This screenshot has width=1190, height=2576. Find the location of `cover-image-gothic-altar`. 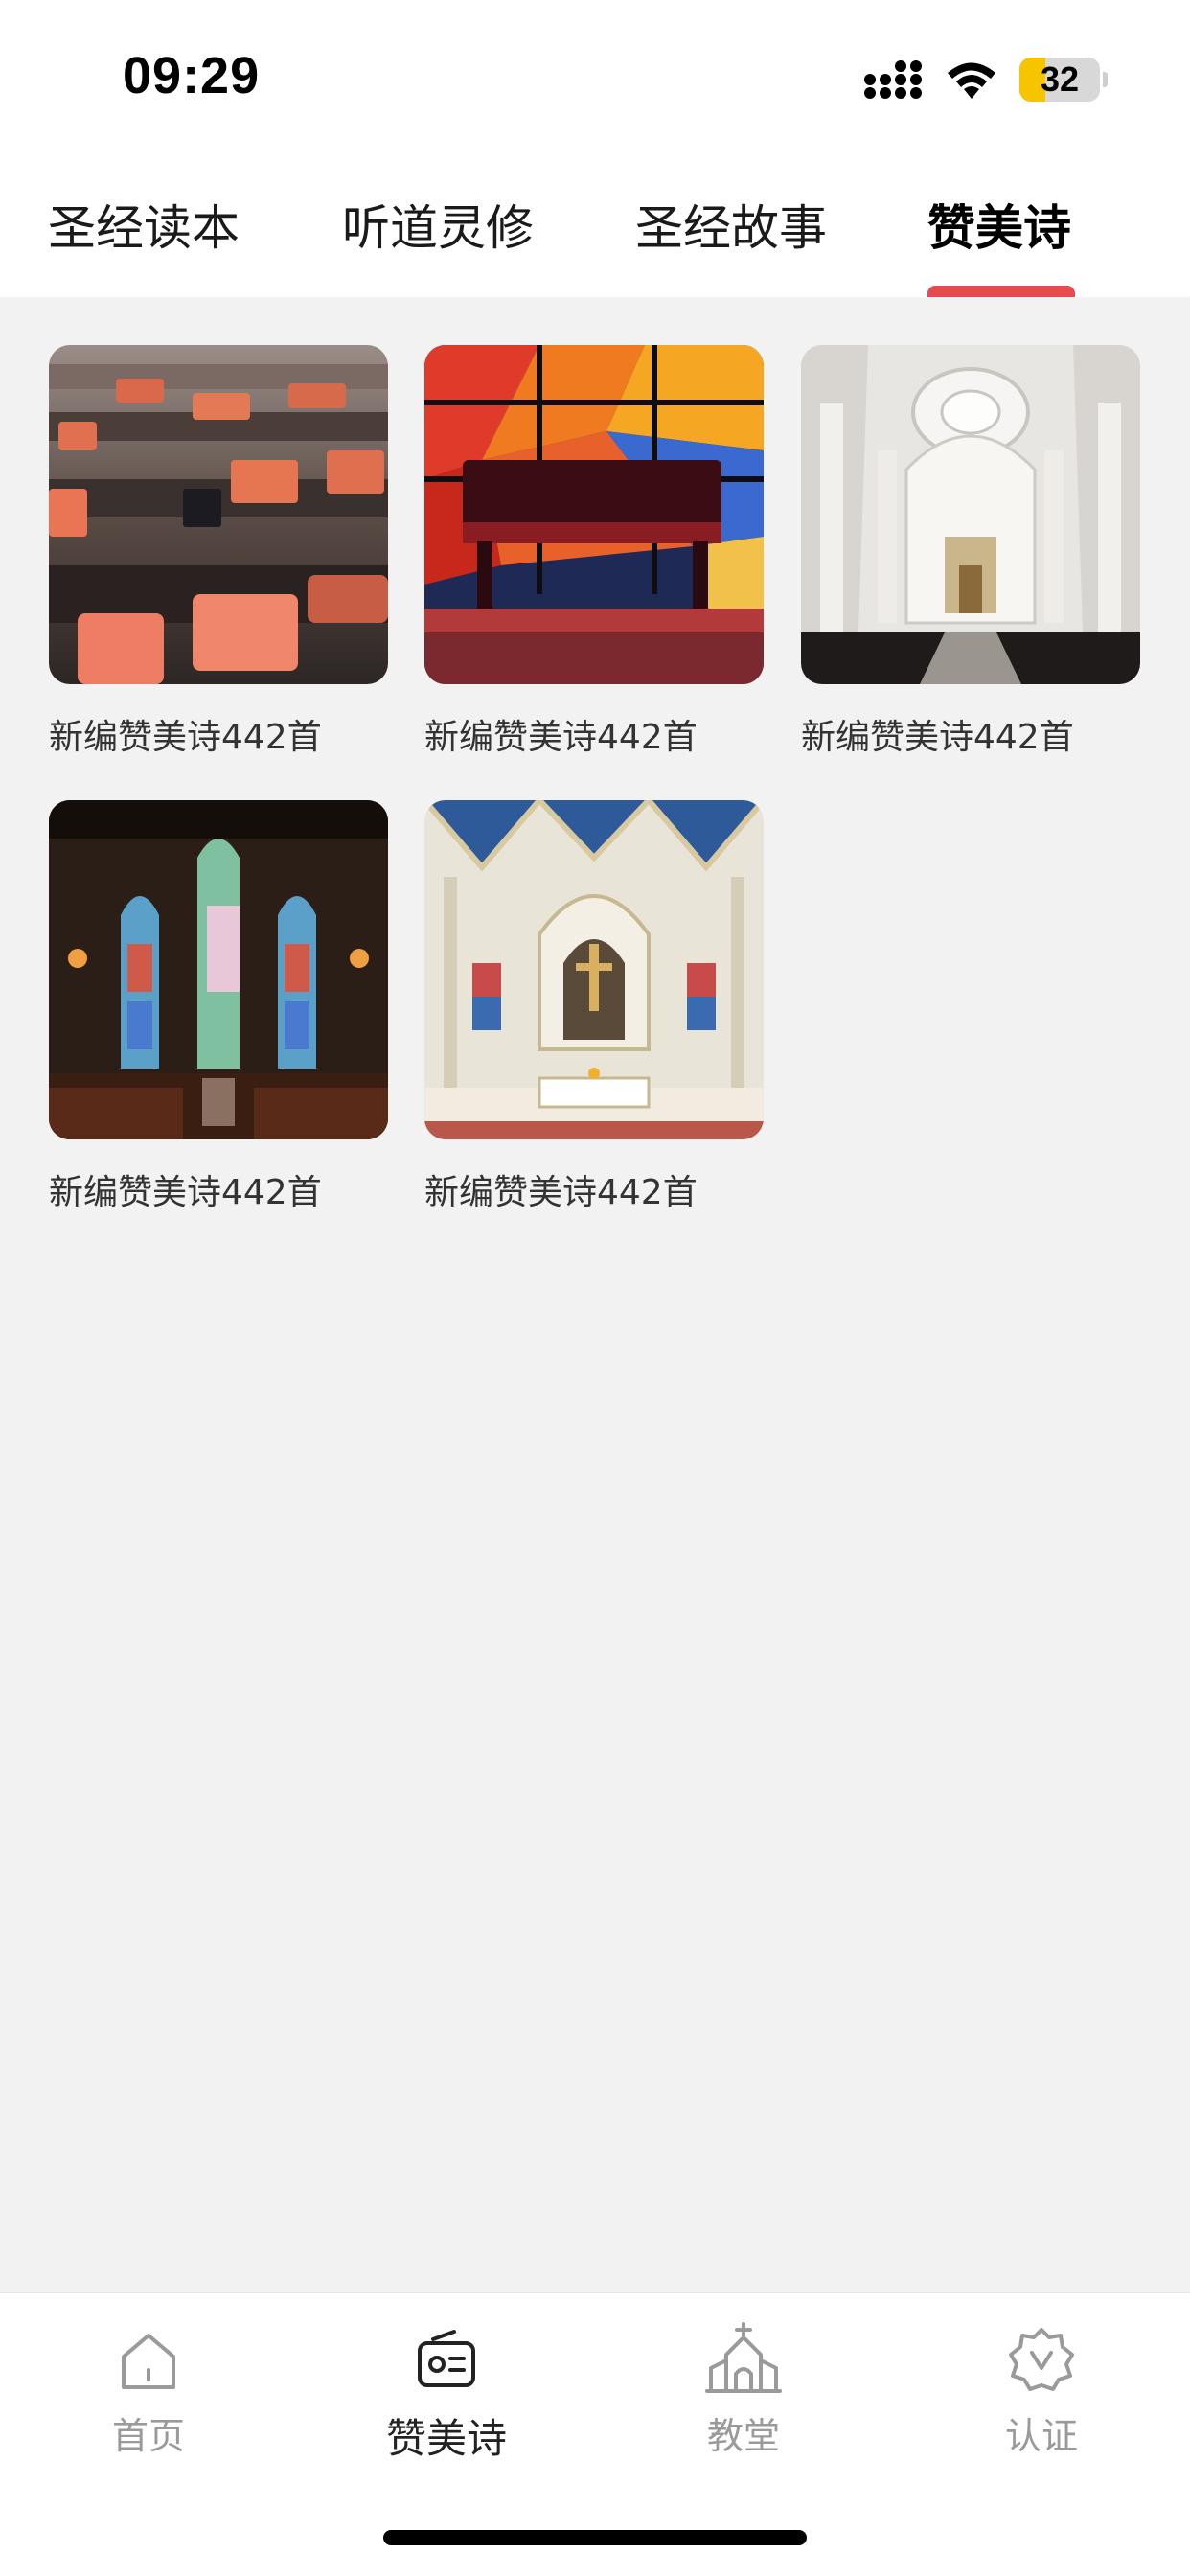

cover-image-gothic-altar is located at coordinates (594, 969).